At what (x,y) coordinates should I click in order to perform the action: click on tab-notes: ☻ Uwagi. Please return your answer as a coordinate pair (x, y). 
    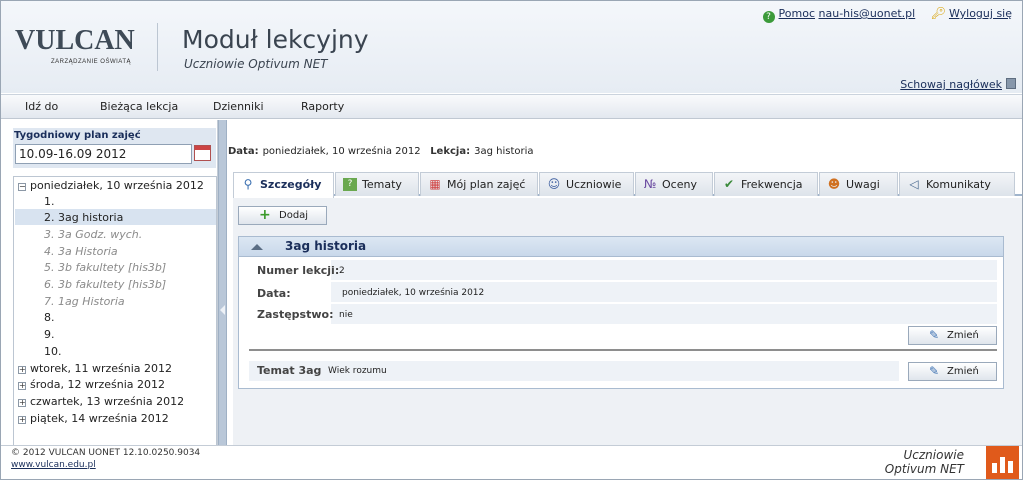
    Looking at the image, I should click on (858, 184).